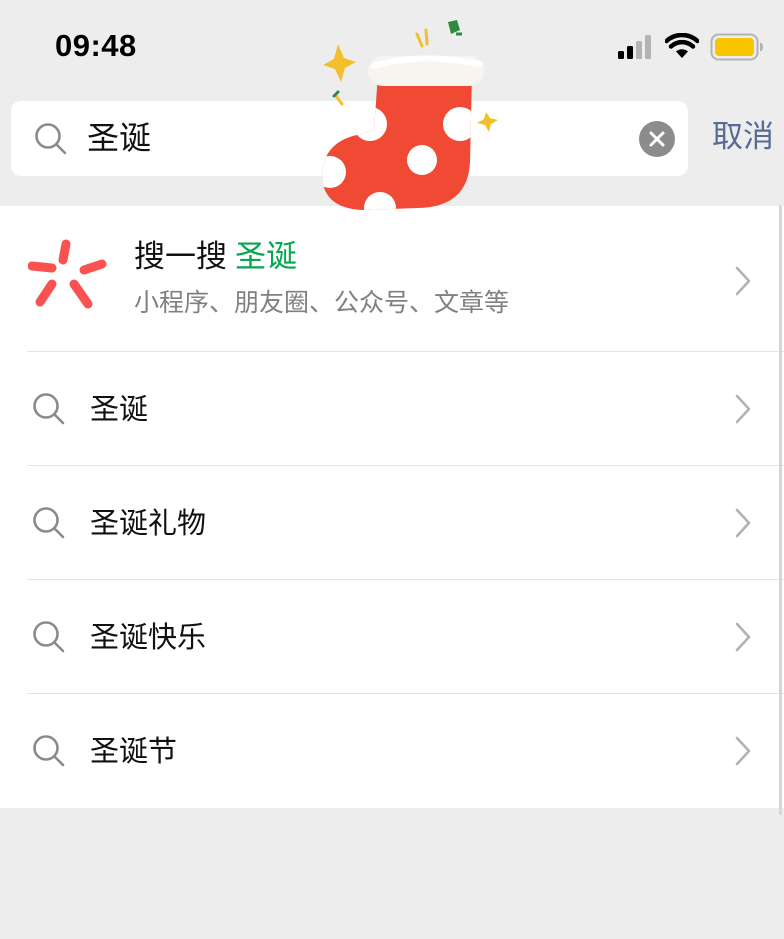 This screenshot has height=939, width=784. I want to click on suggestion-label: 圣诞礼物, so click(148, 523).